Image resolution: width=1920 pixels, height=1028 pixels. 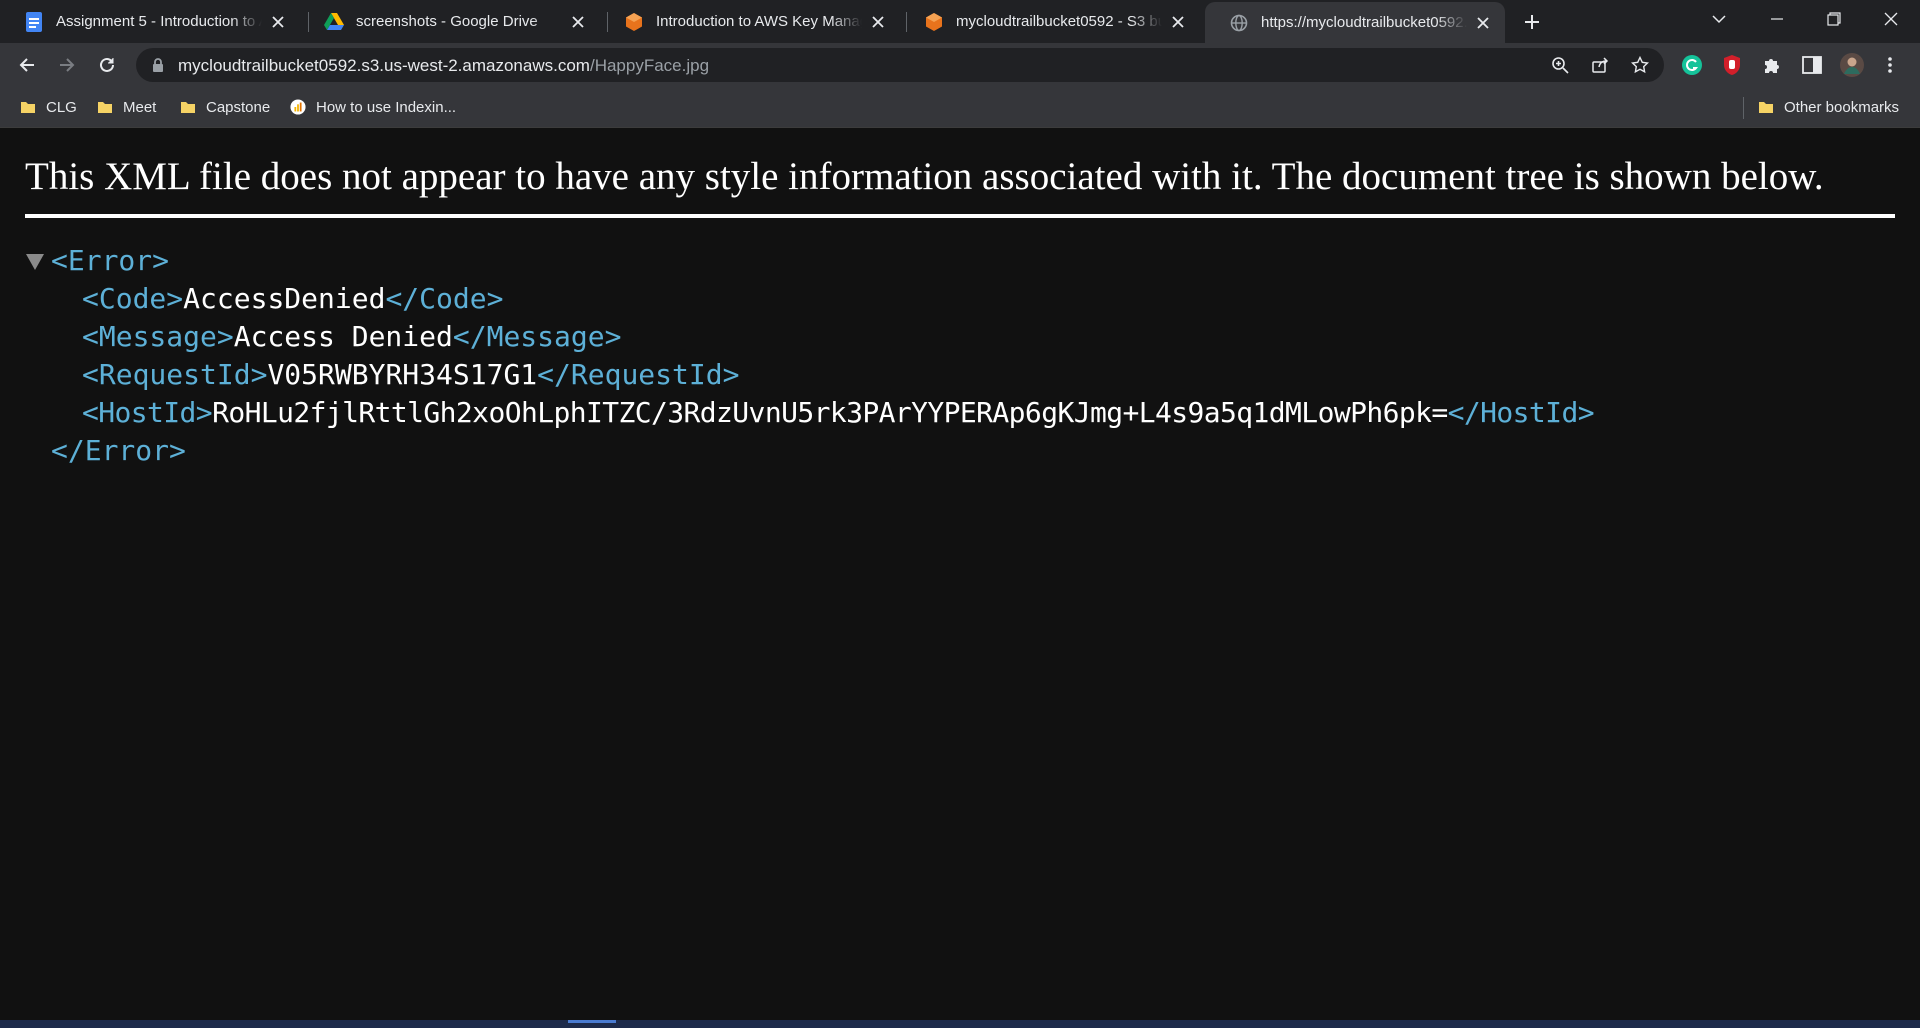 I want to click on arrow-left-icon, so click(x=26, y=65).